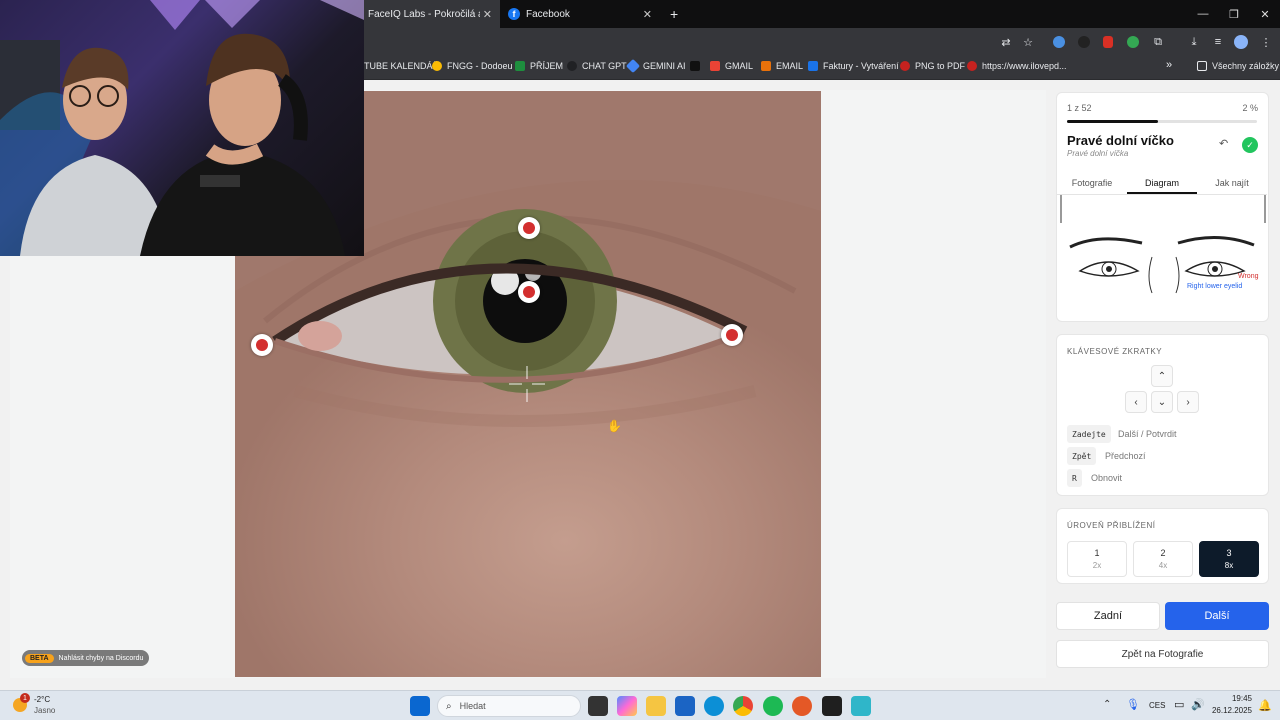 This screenshot has height=720, width=1280. What do you see at coordinates (1169, 65) in the screenshot?
I see `bookmarks-more-button: »` at bounding box center [1169, 65].